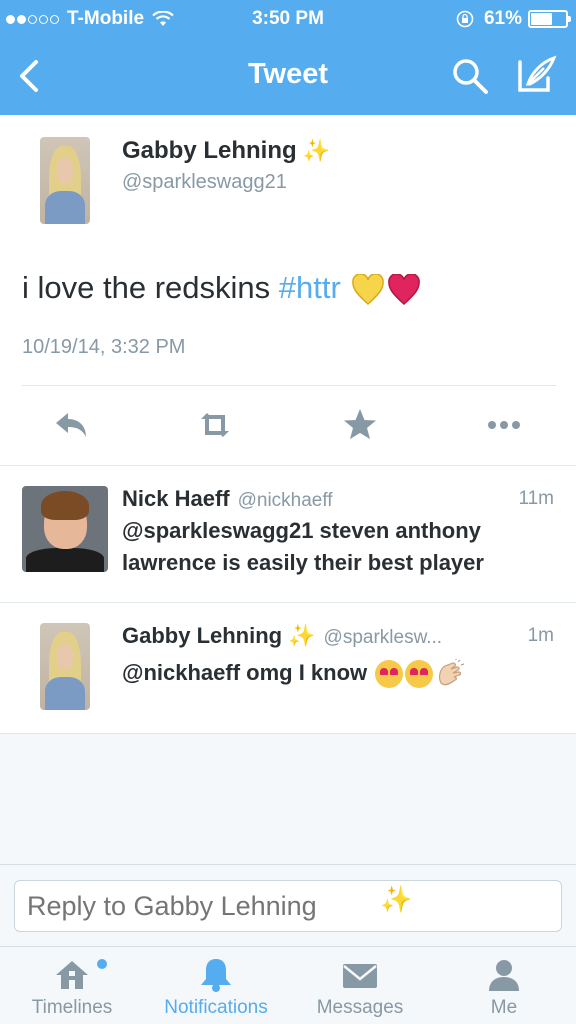 The width and height of the screenshot is (576, 1024). Describe the element at coordinates (204, 182) in the screenshot. I see `author-handle: @sparkleswagg21` at that location.